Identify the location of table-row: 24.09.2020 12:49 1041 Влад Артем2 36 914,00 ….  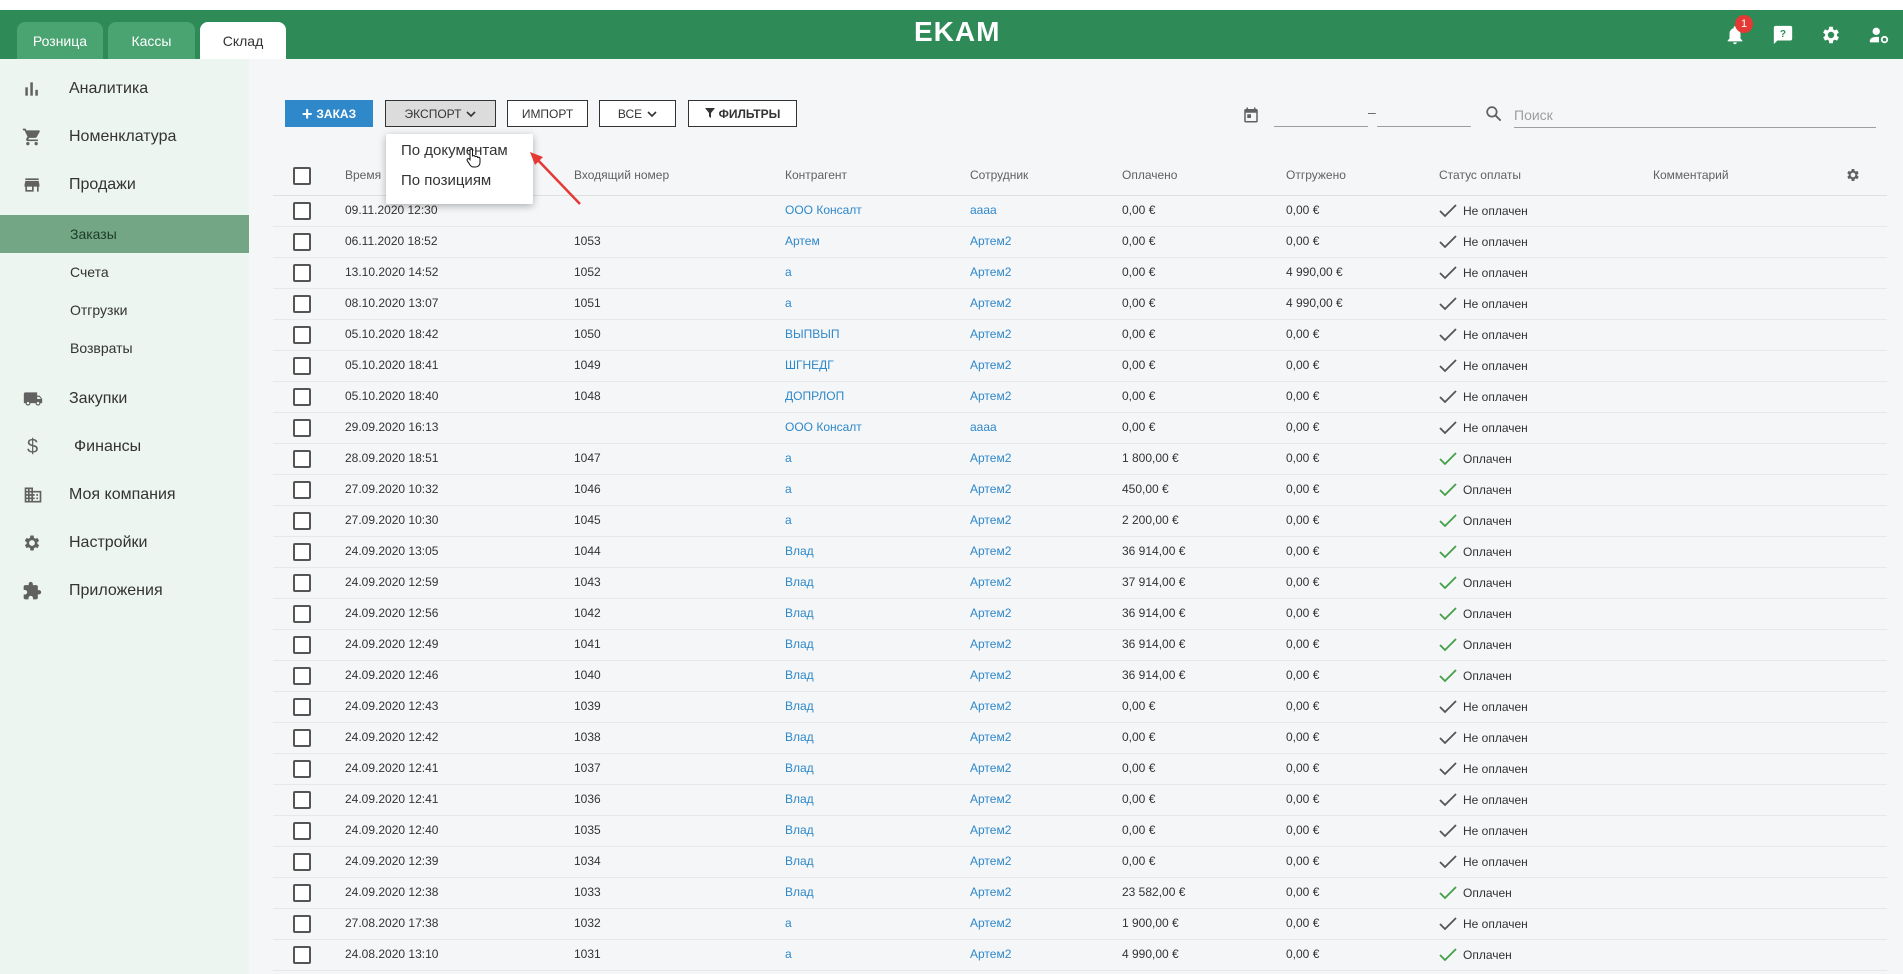
(1080, 645).